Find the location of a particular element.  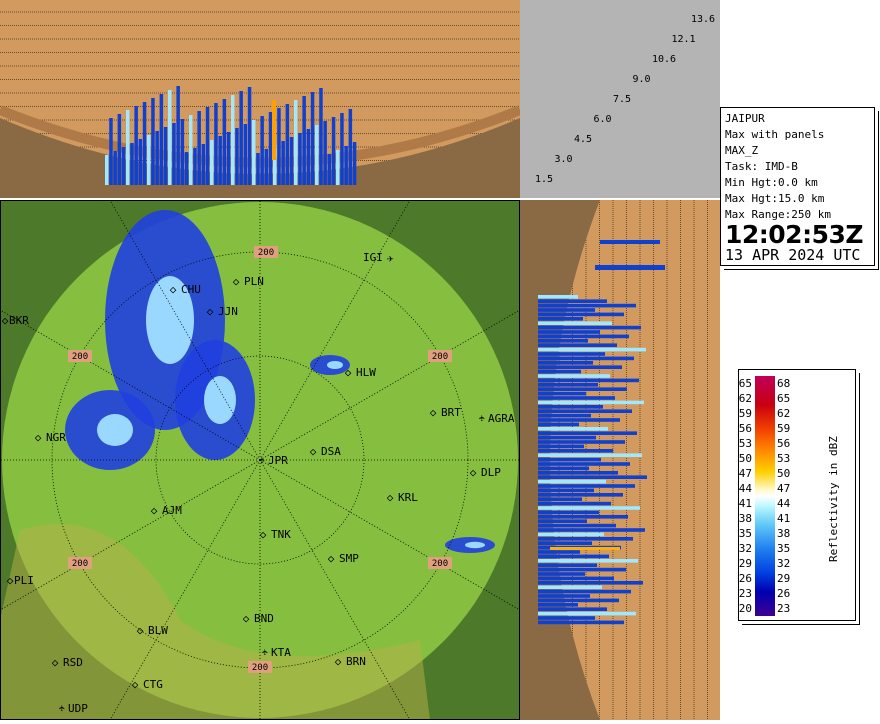

city-label: JJN is located at coordinates (228, 311).